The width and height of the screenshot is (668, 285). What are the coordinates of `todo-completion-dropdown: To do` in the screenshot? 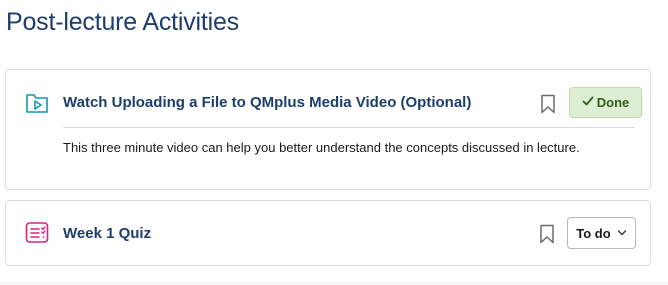 It's located at (601, 233).